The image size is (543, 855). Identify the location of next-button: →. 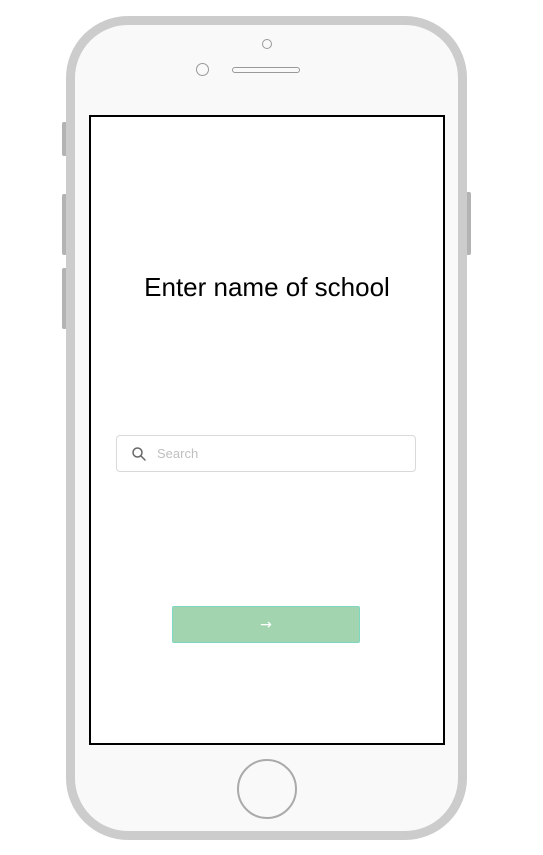
(266, 624).